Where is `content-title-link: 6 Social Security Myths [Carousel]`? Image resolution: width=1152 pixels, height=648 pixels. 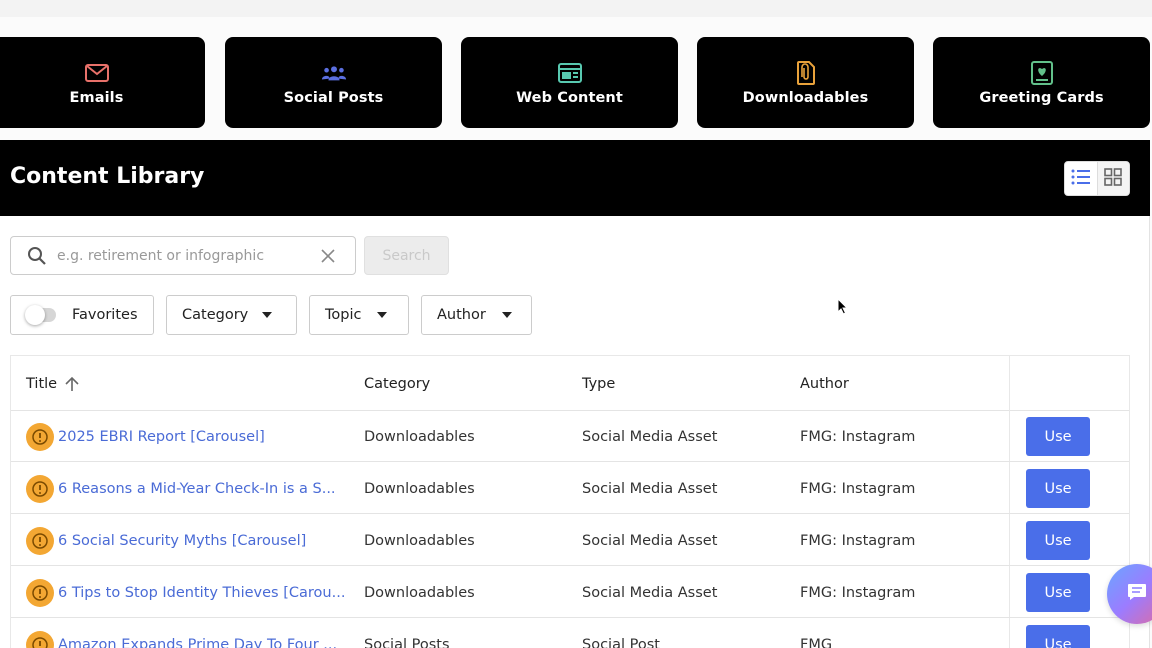 content-title-link: 6 Social Security Myths [Carousel] is located at coordinates (182, 541).